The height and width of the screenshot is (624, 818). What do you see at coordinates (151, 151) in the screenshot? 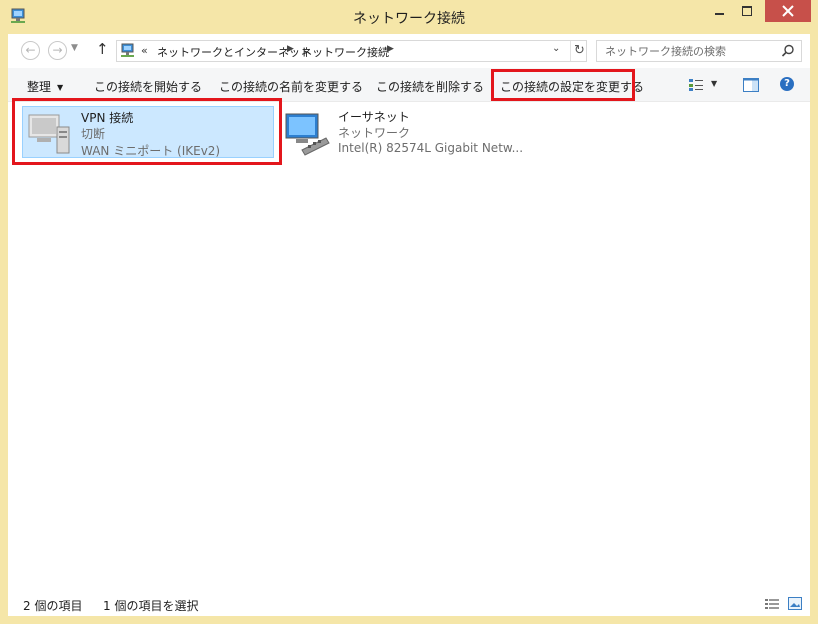
I see `connection-device: WAN ミニポート (IKEv2)` at bounding box center [151, 151].